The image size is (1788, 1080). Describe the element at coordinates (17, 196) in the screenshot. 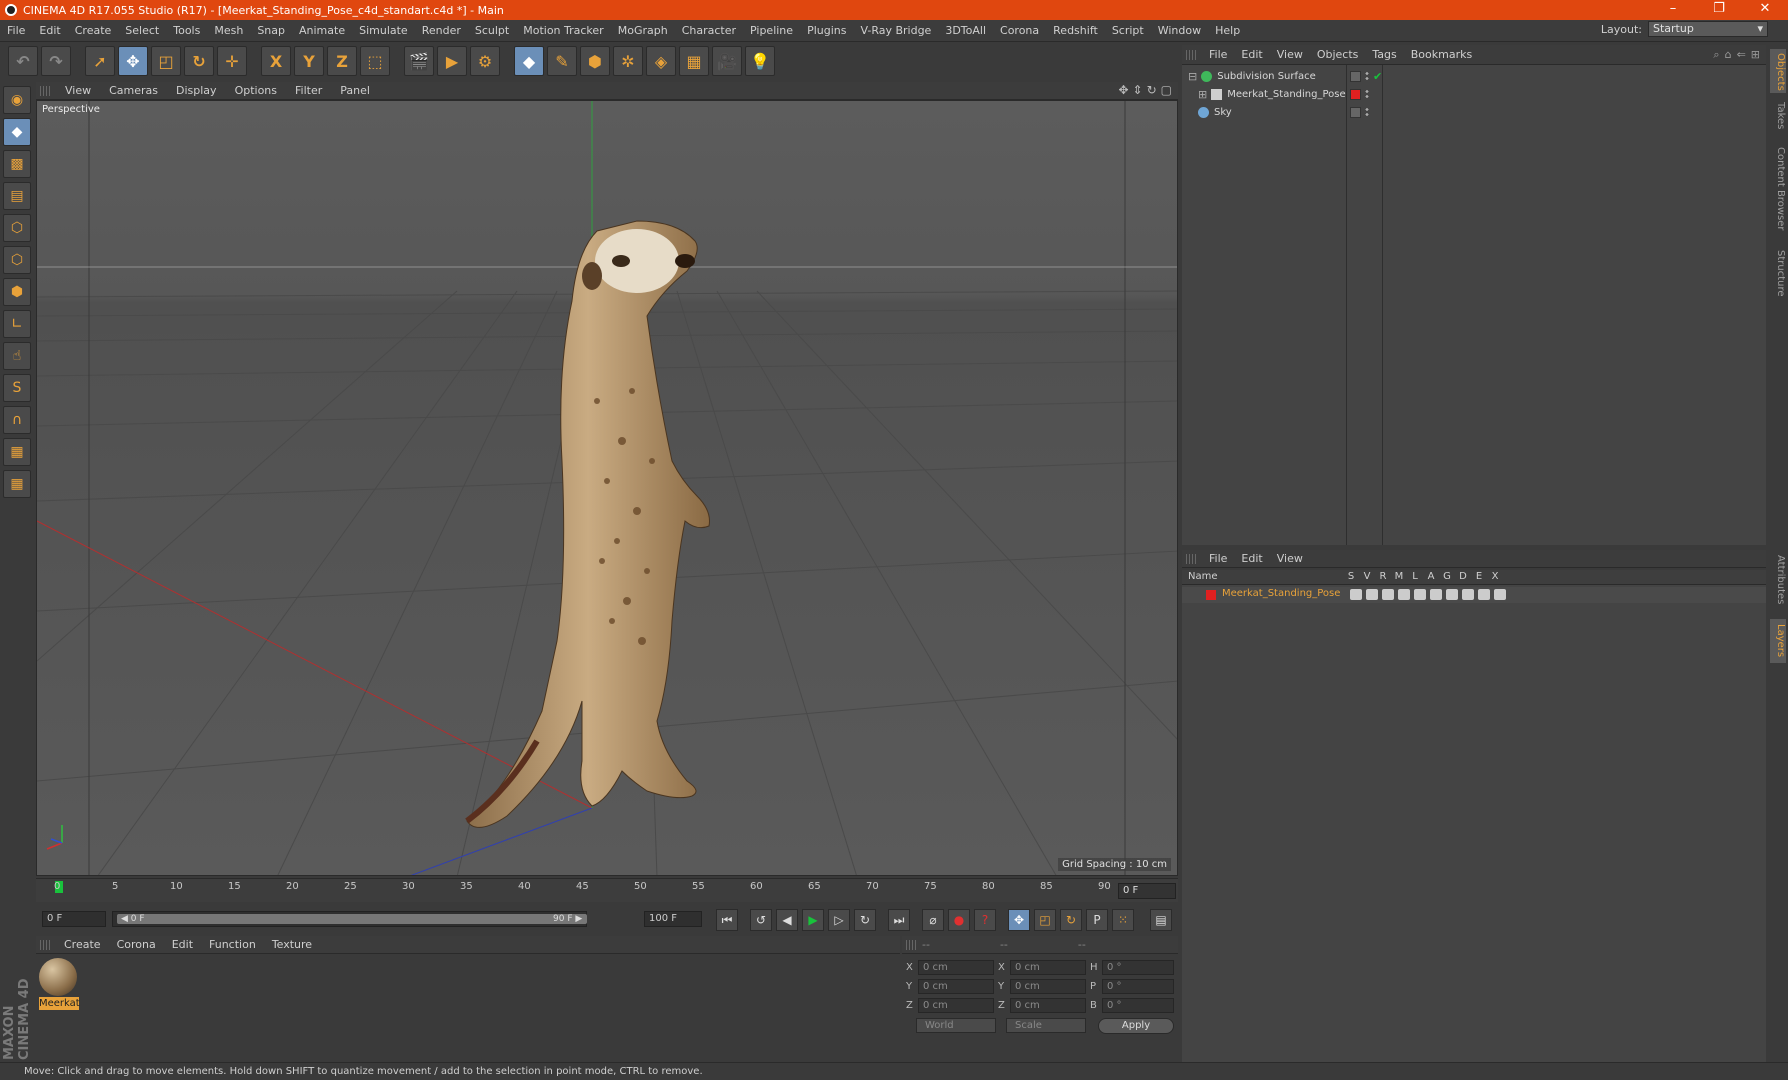

I see `workplane-icon: ▤` at that location.